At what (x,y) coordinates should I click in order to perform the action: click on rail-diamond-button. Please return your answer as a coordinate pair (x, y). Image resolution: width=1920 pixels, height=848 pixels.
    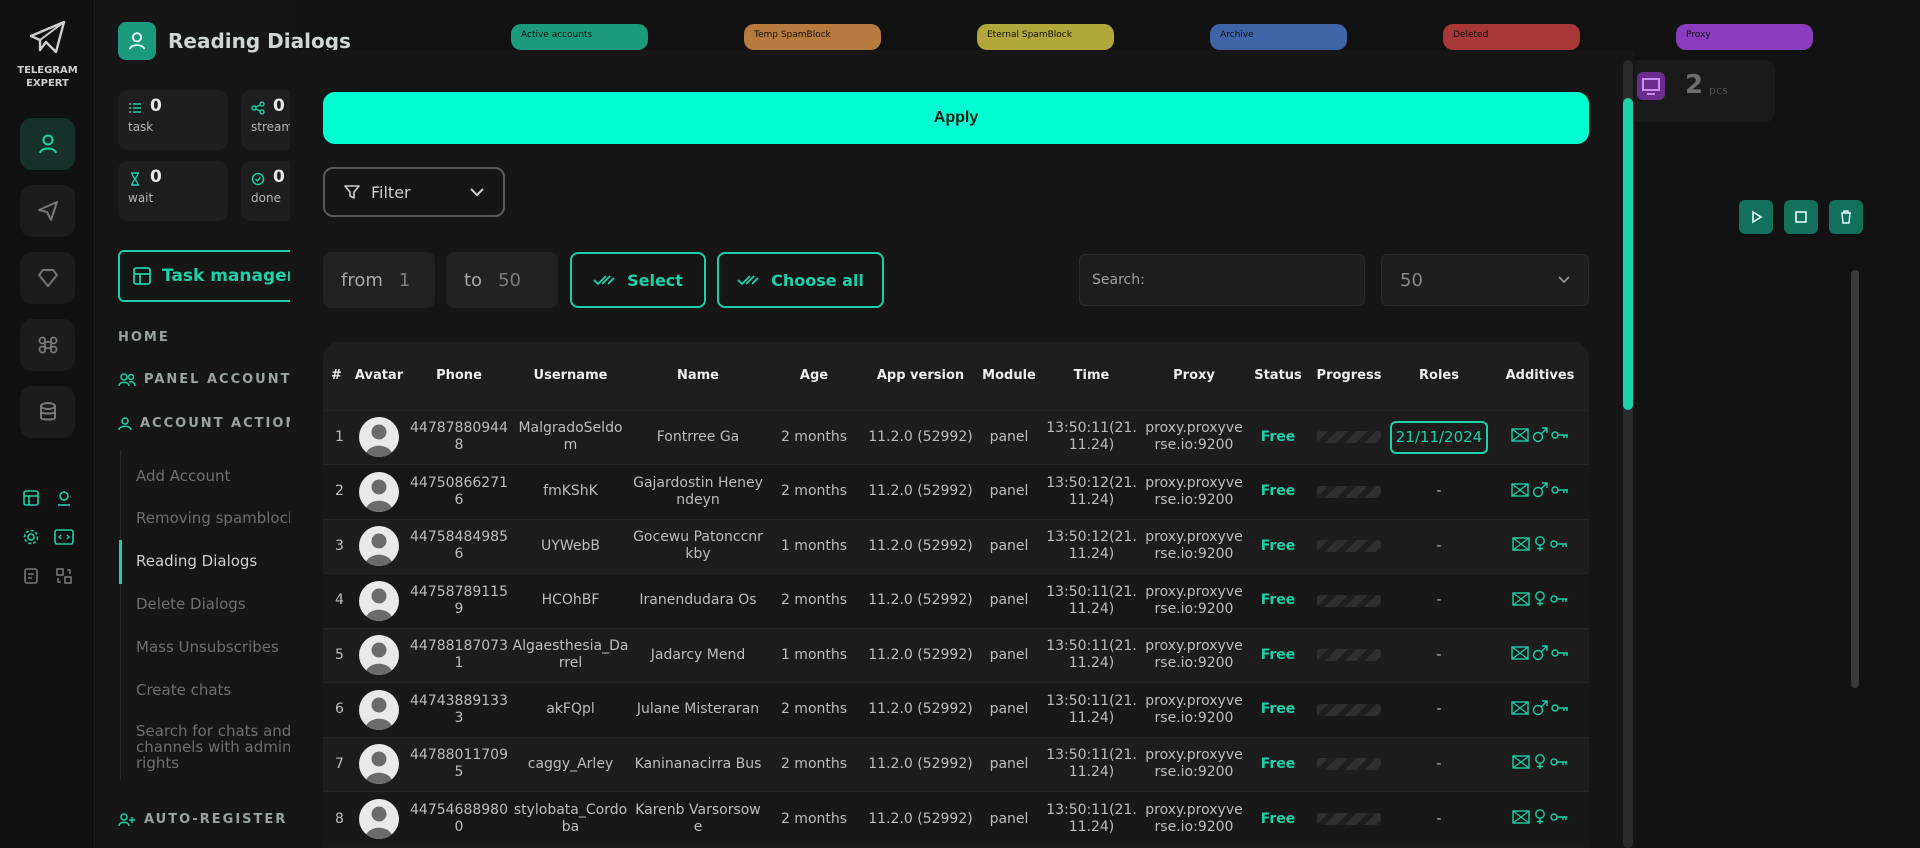
    Looking at the image, I should click on (47, 278).